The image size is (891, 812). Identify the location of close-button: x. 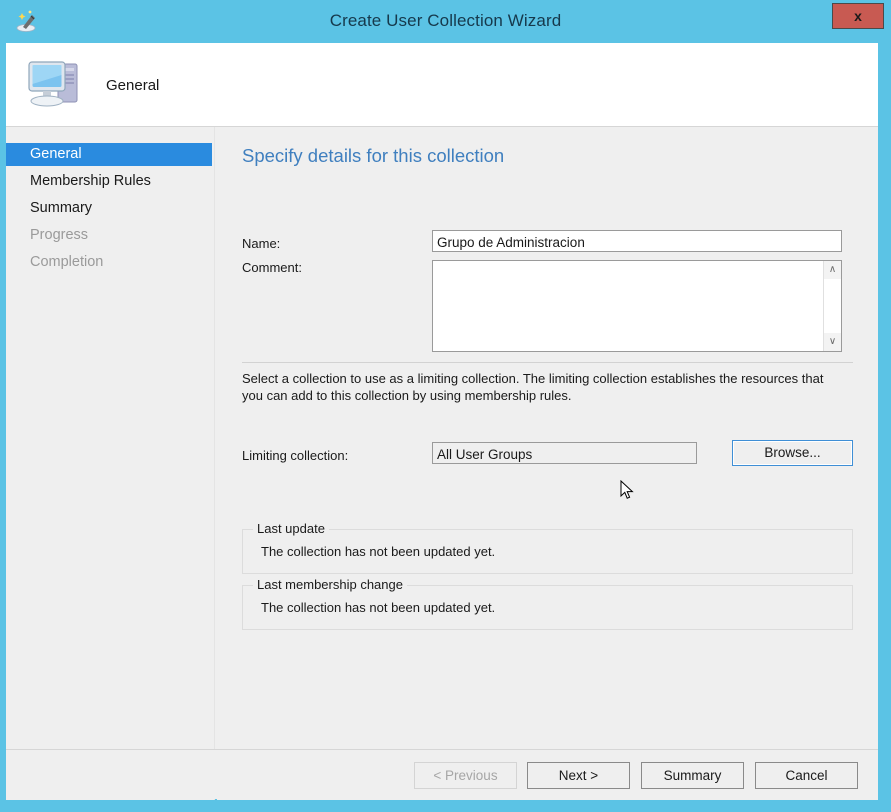
(858, 16).